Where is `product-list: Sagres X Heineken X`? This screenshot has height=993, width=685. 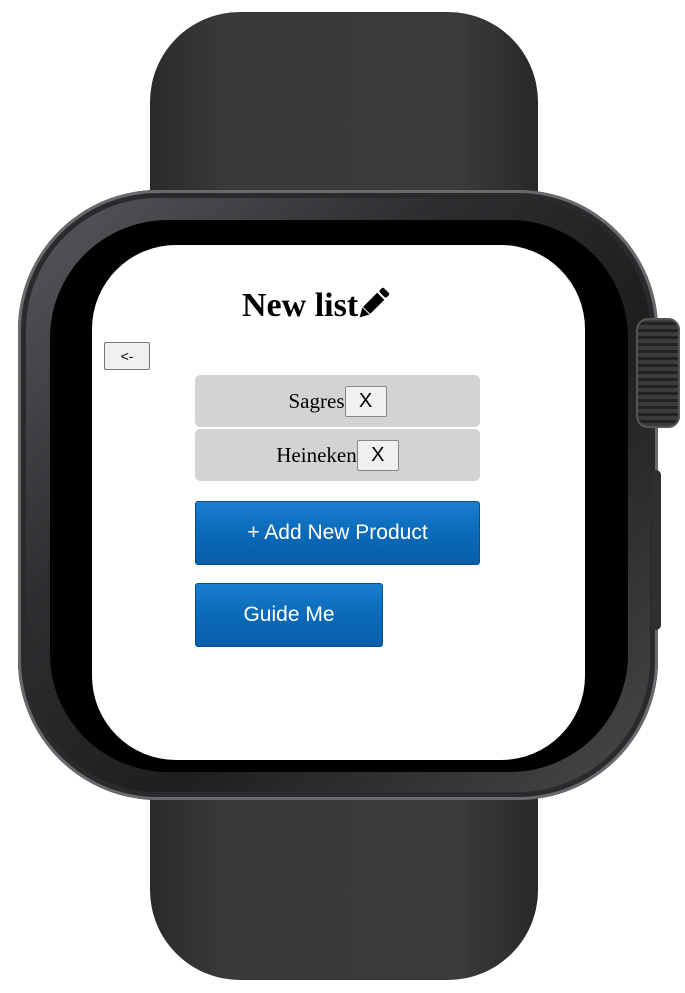
product-list: Sagres X Heineken X is located at coordinates (337, 429).